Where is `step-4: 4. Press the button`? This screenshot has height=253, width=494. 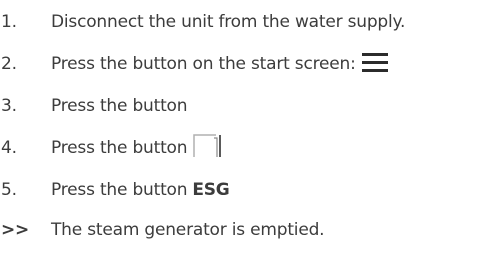 step-4: 4. Press the button is located at coordinates (111, 148).